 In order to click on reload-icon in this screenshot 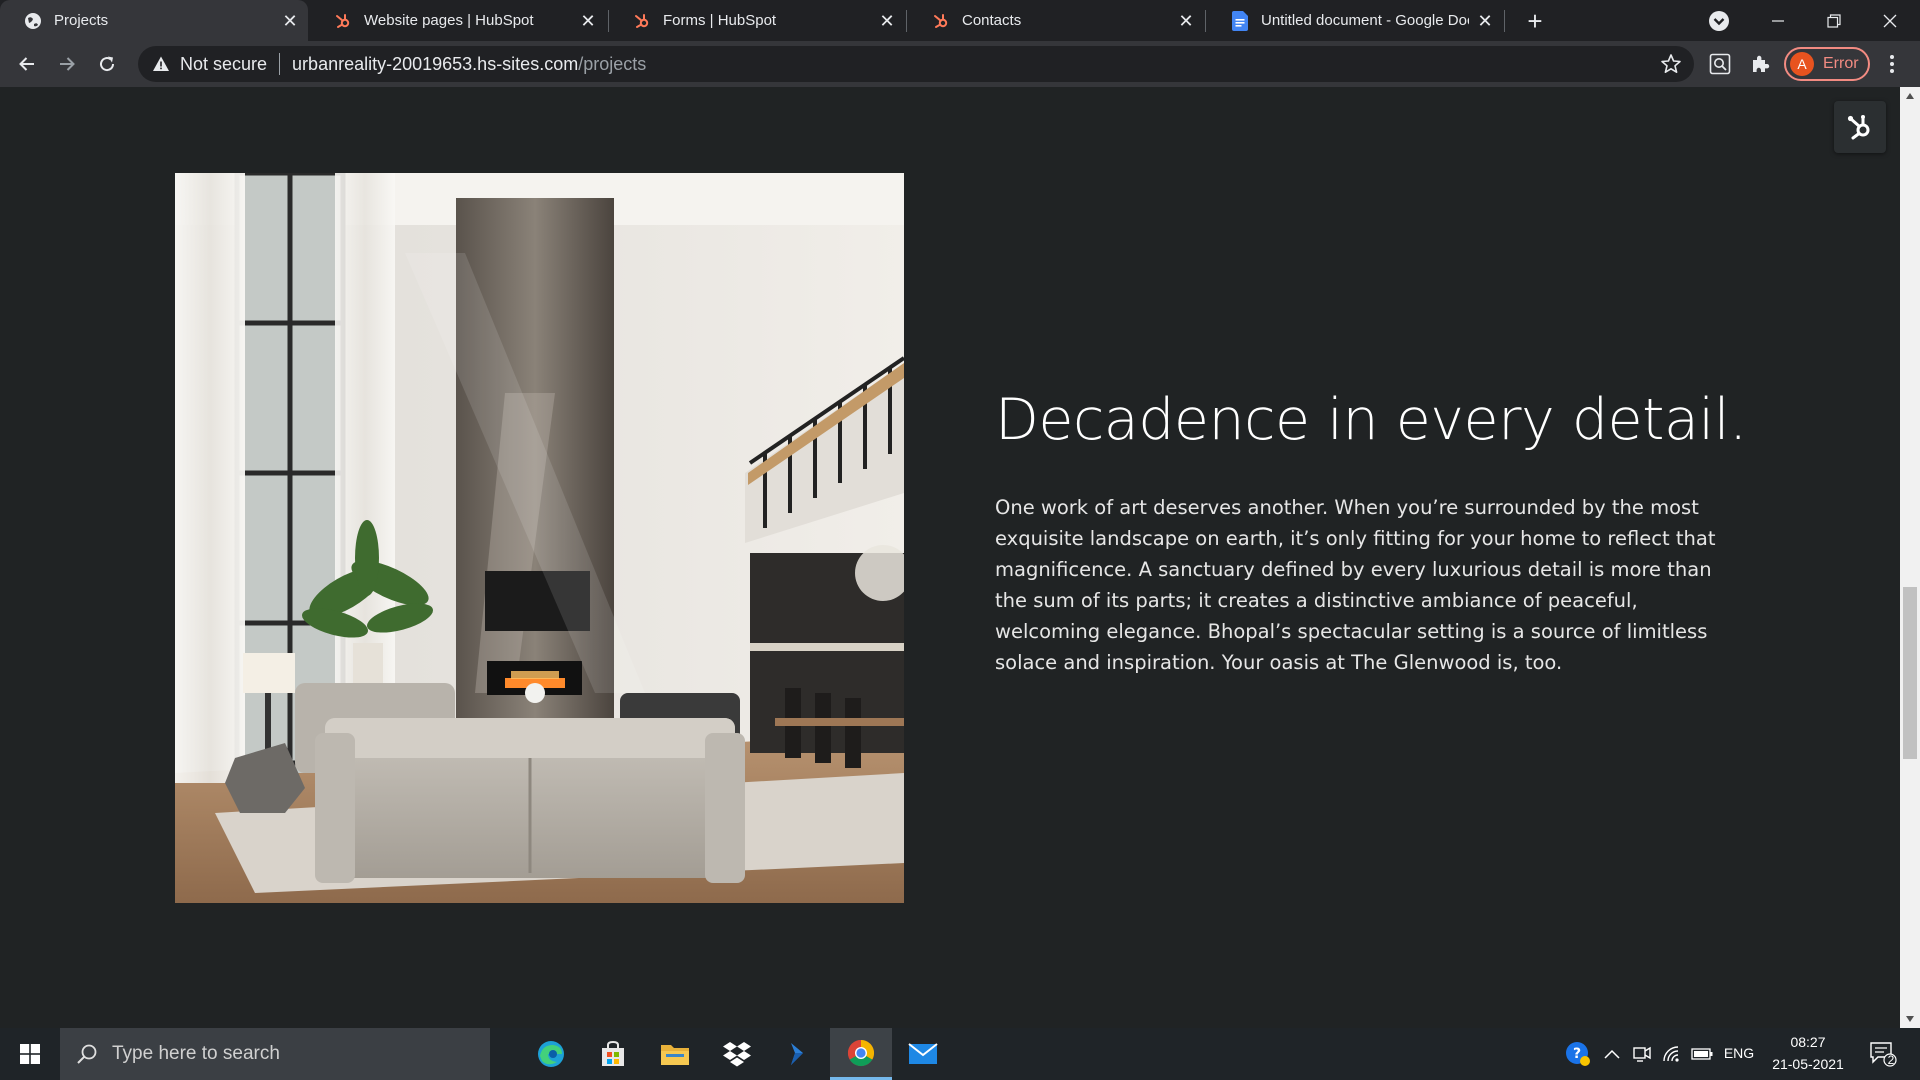, I will do `click(107, 64)`.